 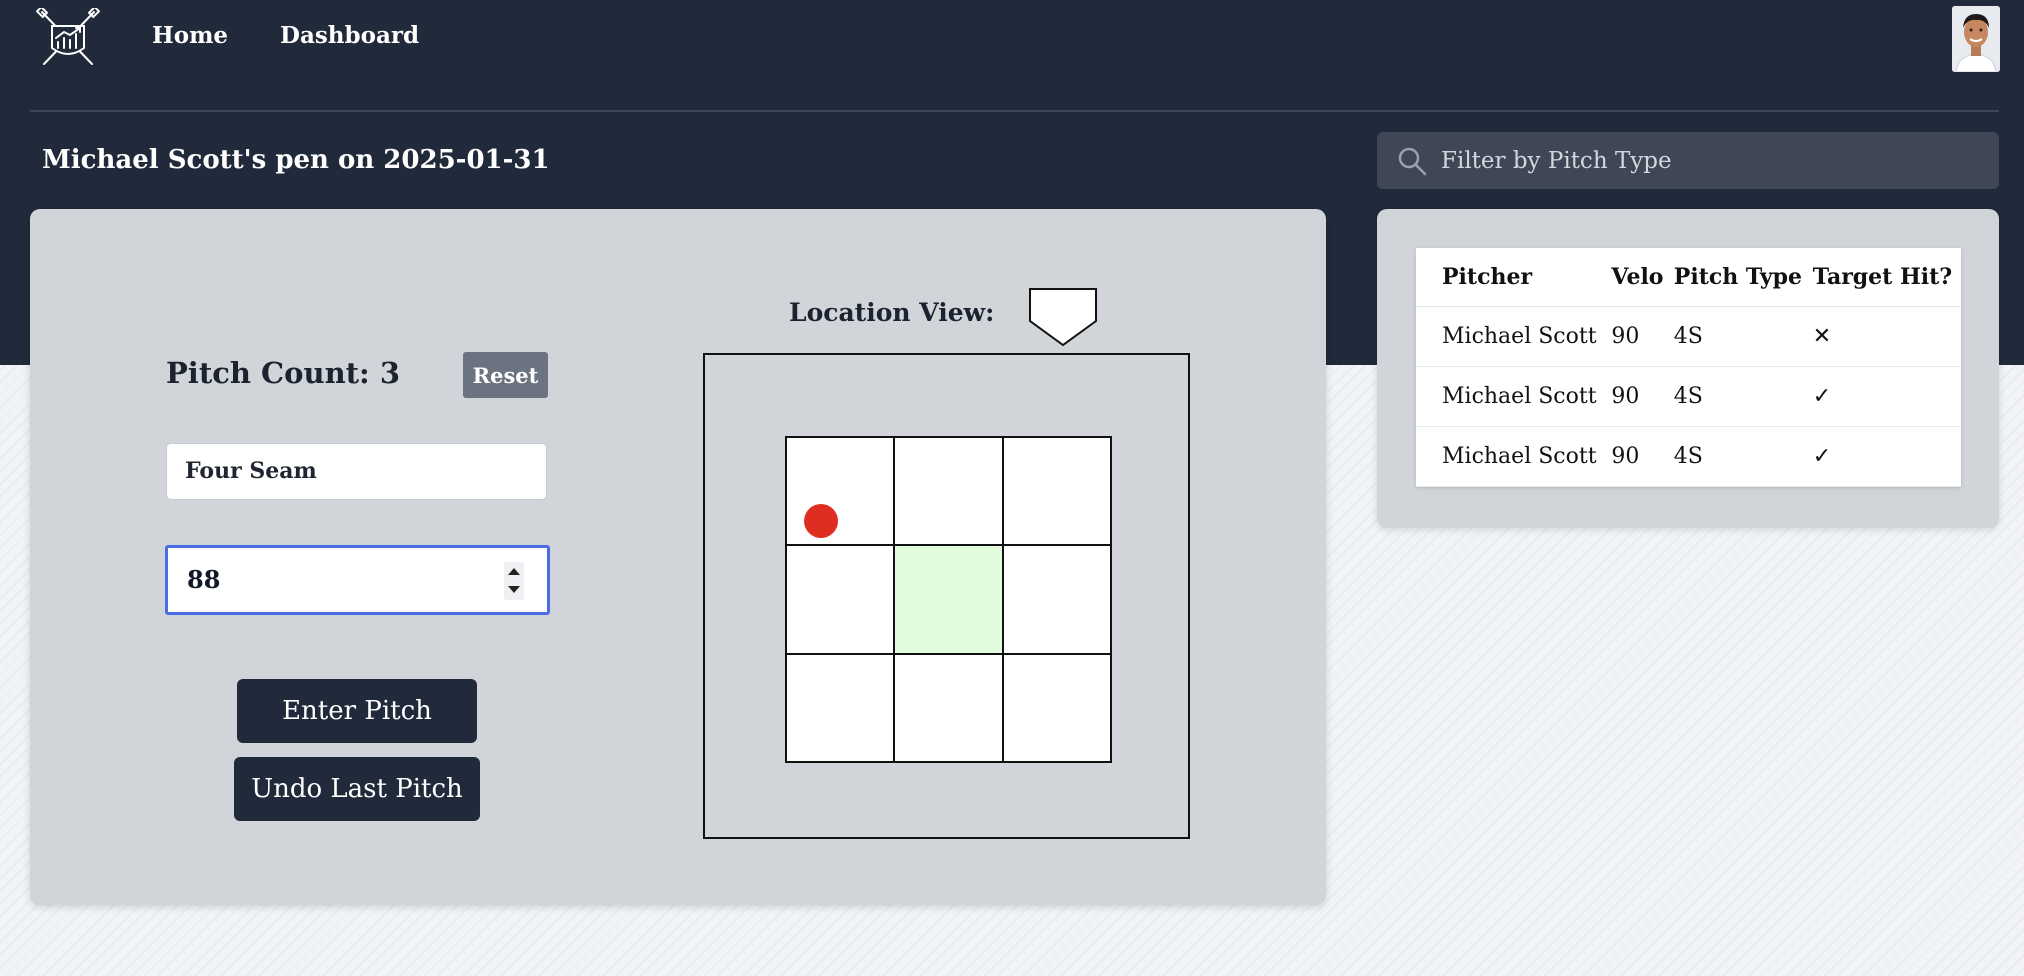 I want to click on zone-cell-bottom-left, so click(x=840, y=707).